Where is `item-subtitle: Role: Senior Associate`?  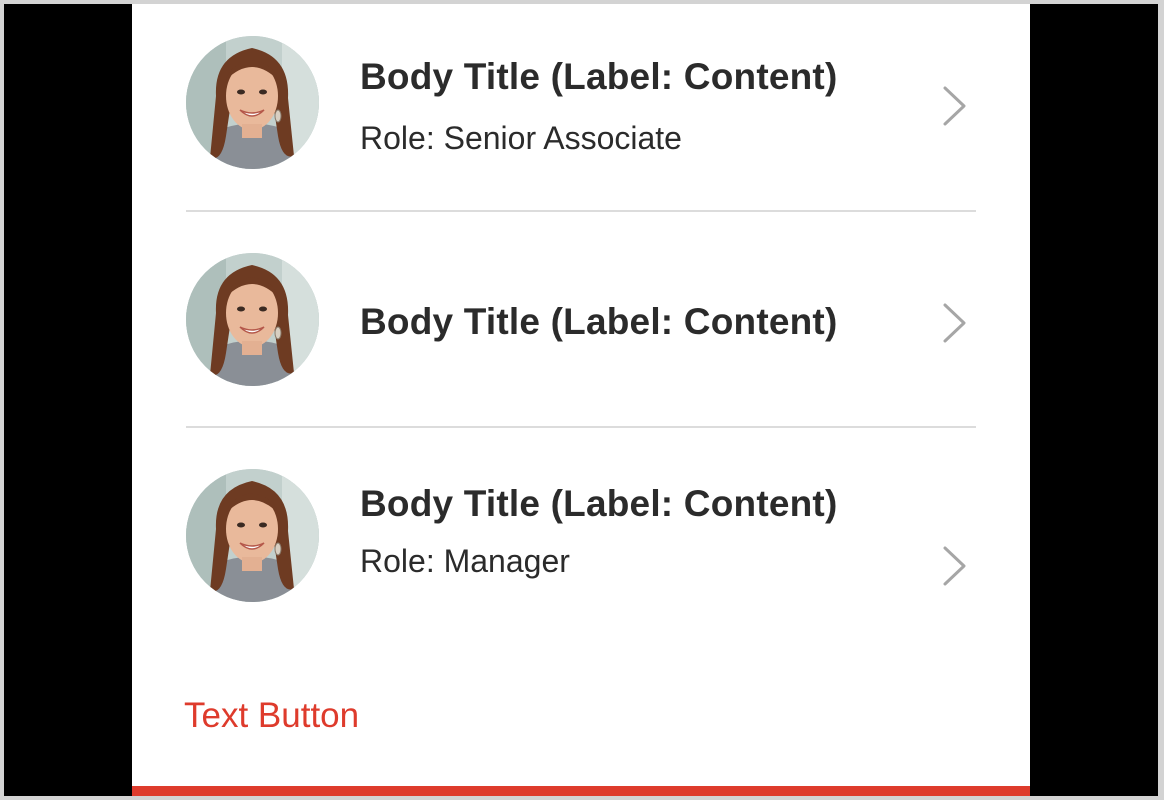 item-subtitle: Role: Senior Associate is located at coordinates (521, 138).